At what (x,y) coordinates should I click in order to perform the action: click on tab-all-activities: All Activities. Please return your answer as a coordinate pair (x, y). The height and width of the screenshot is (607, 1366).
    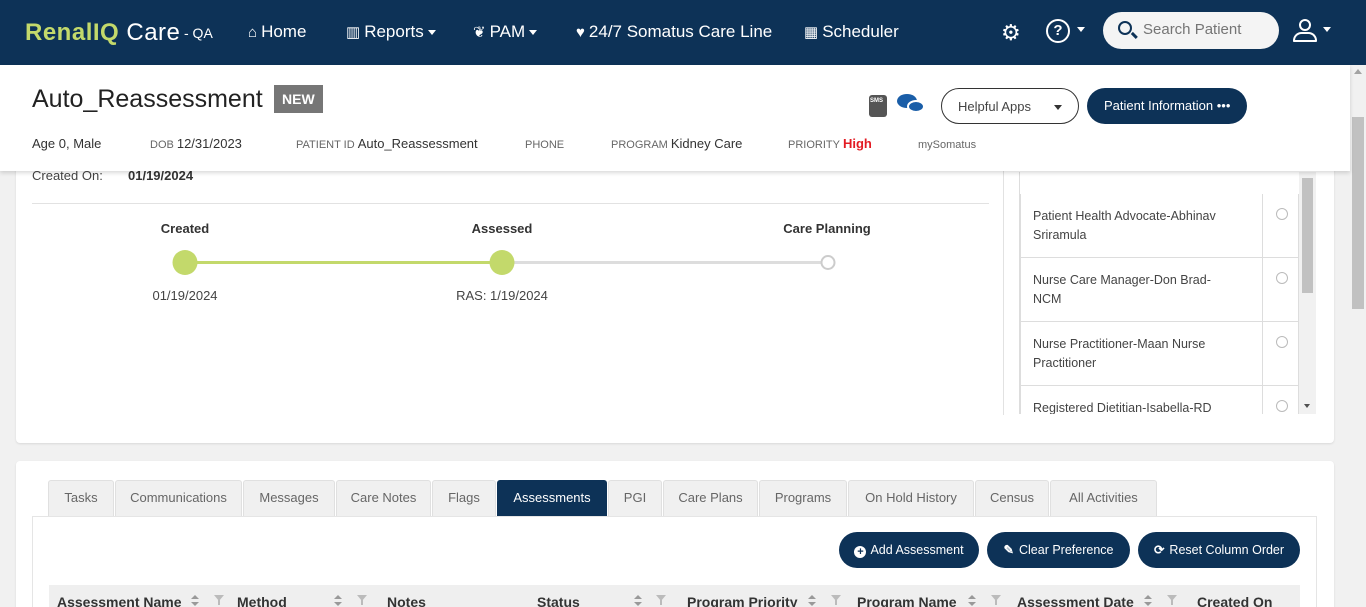
    Looking at the image, I should click on (1103, 498).